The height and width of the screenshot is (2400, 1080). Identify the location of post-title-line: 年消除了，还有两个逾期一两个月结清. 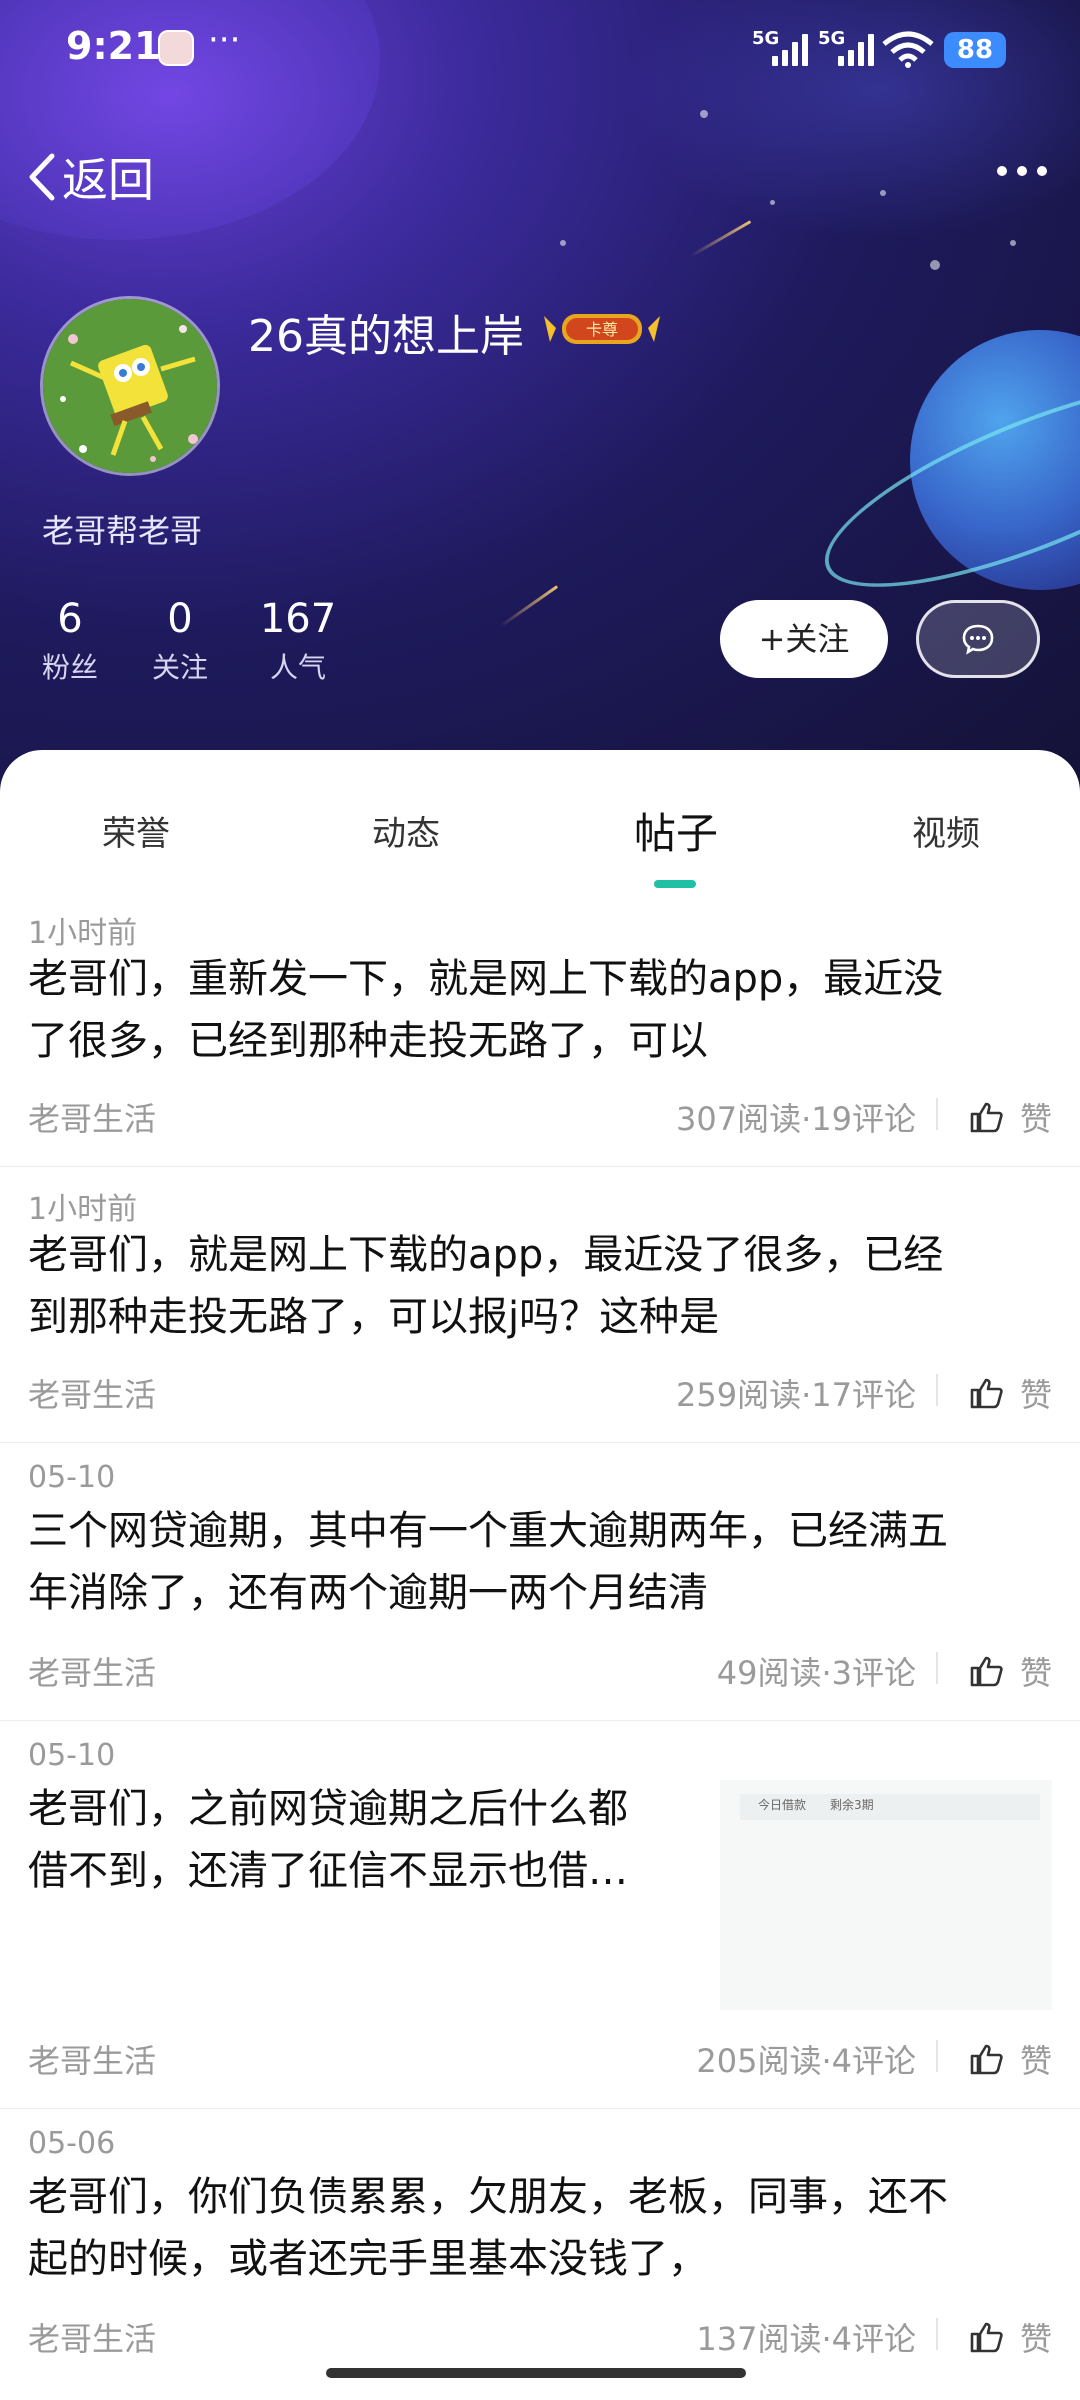
(368, 1593).